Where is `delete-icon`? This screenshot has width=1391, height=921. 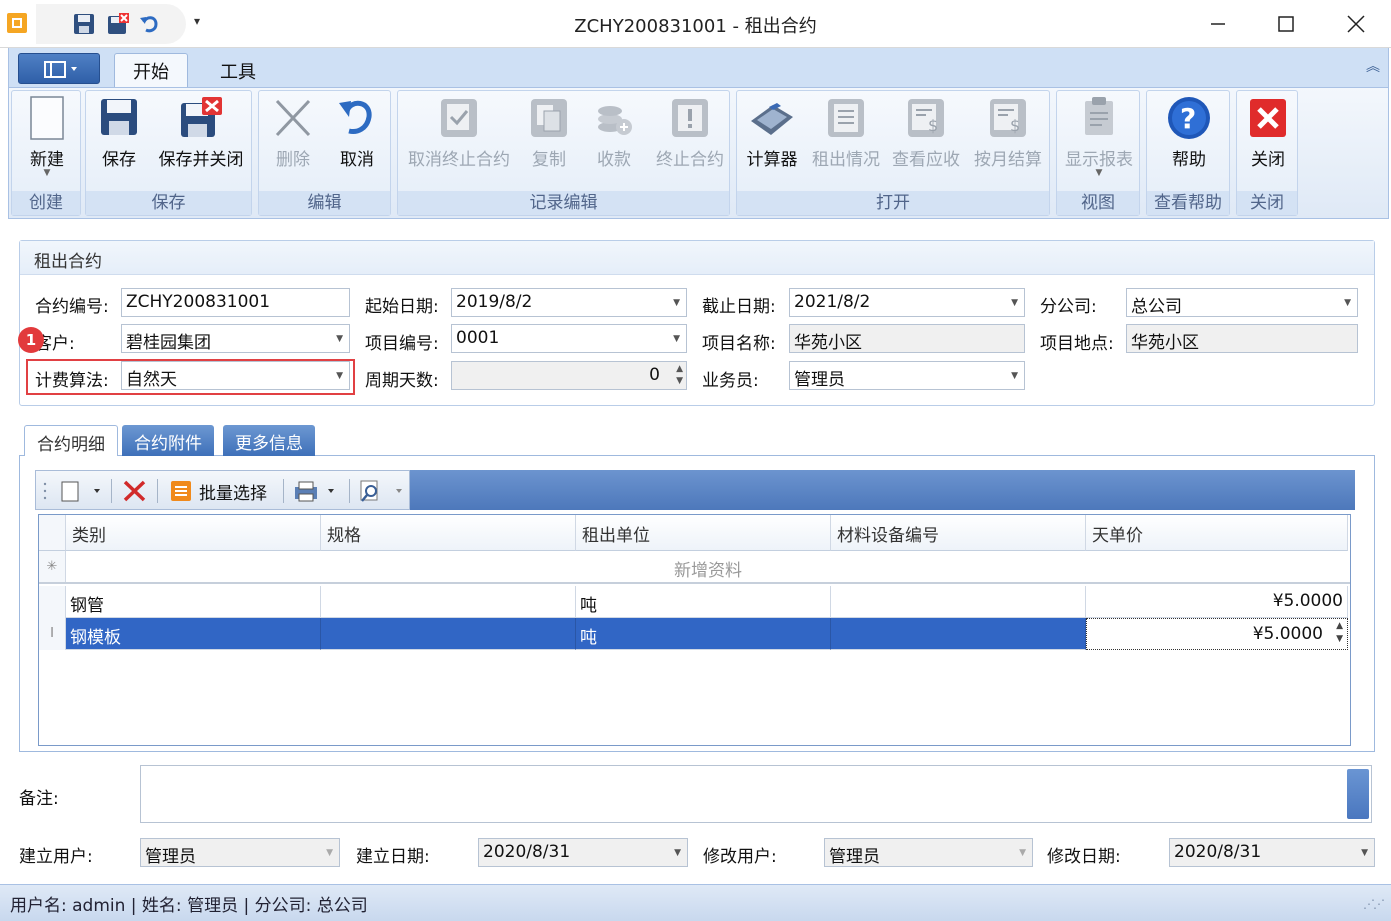 delete-icon is located at coordinates (293, 118).